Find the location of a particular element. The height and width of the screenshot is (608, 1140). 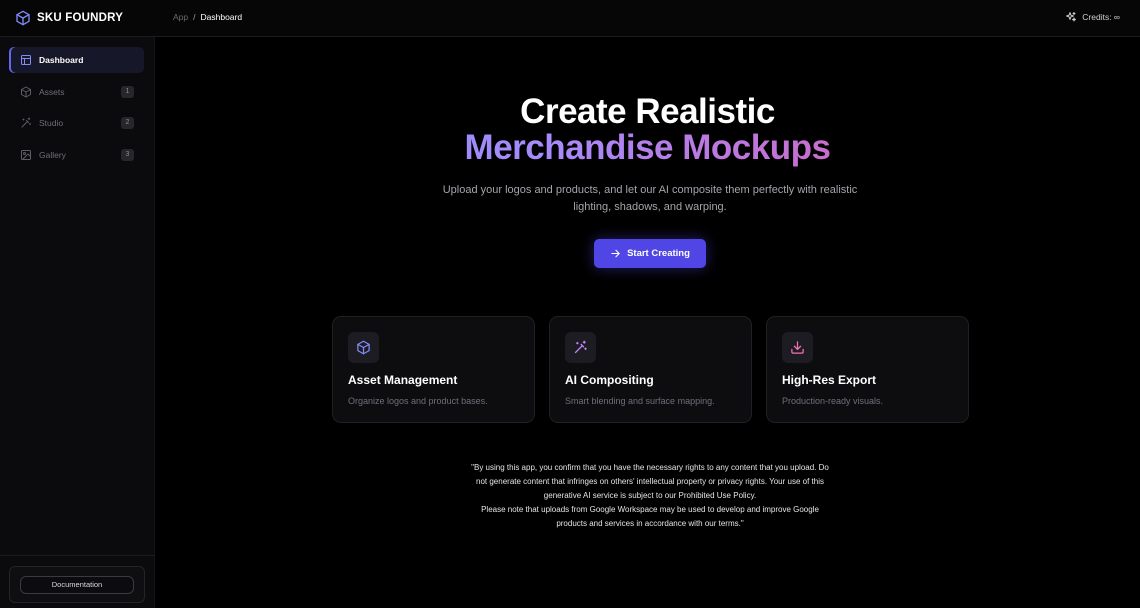

sidebar-item-gallery: Gallery 3 is located at coordinates (76, 155).